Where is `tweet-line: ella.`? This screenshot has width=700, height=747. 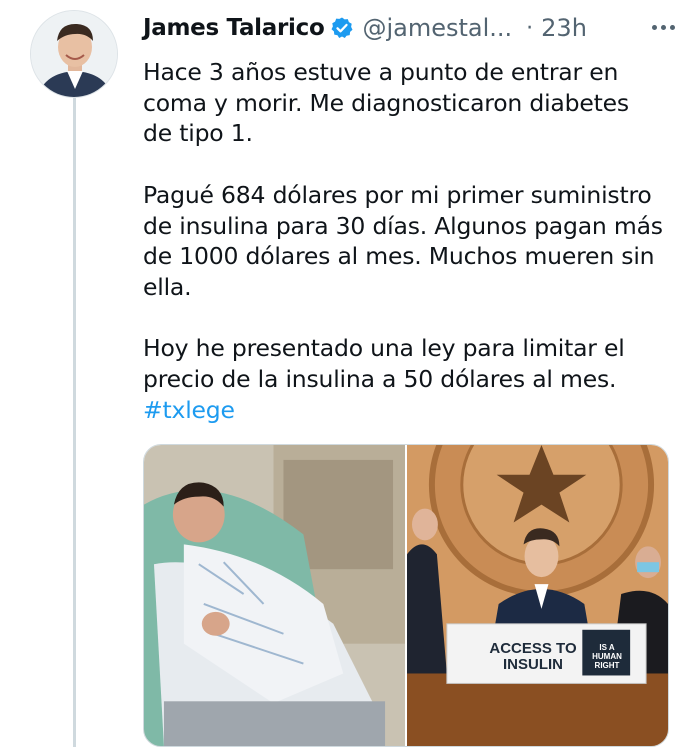 tweet-line: ella. is located at coordinates (167, 286).